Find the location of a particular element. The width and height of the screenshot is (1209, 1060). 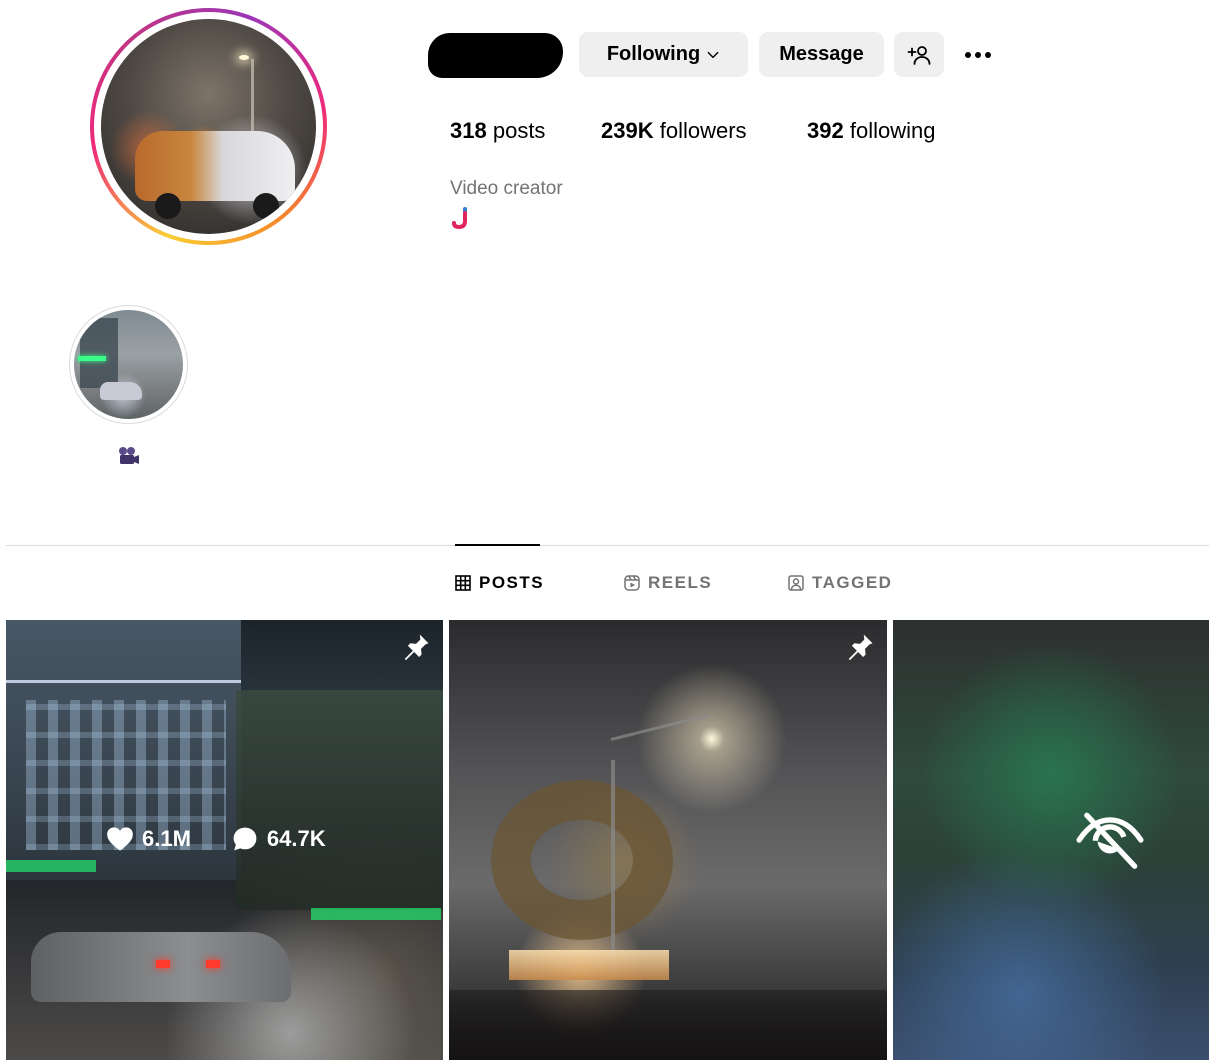

avatar-gap is located at coordinates (208, 126).